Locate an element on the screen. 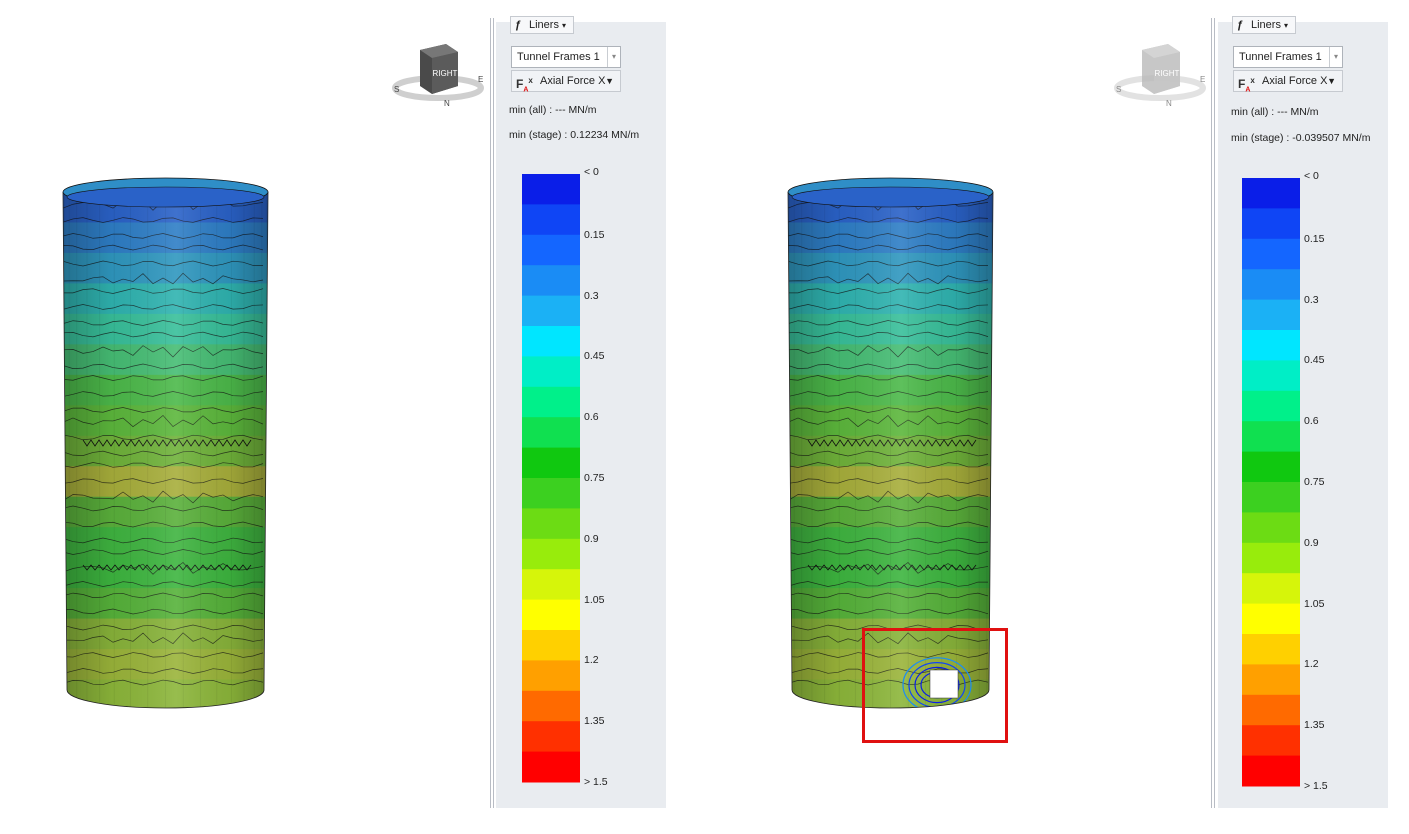 The width and height of the screenshot is (1409, 834). opening-highlight-box is located at coordinates (935, 685).